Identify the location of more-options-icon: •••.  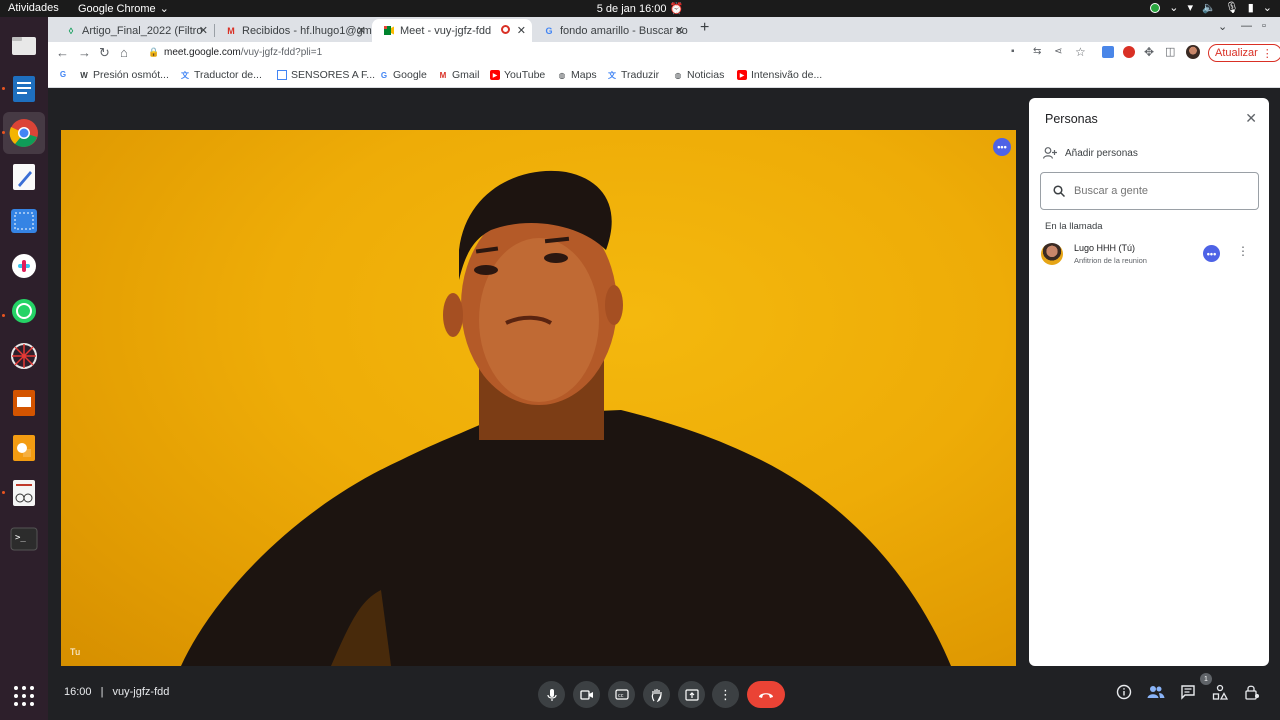
(1002, 147).